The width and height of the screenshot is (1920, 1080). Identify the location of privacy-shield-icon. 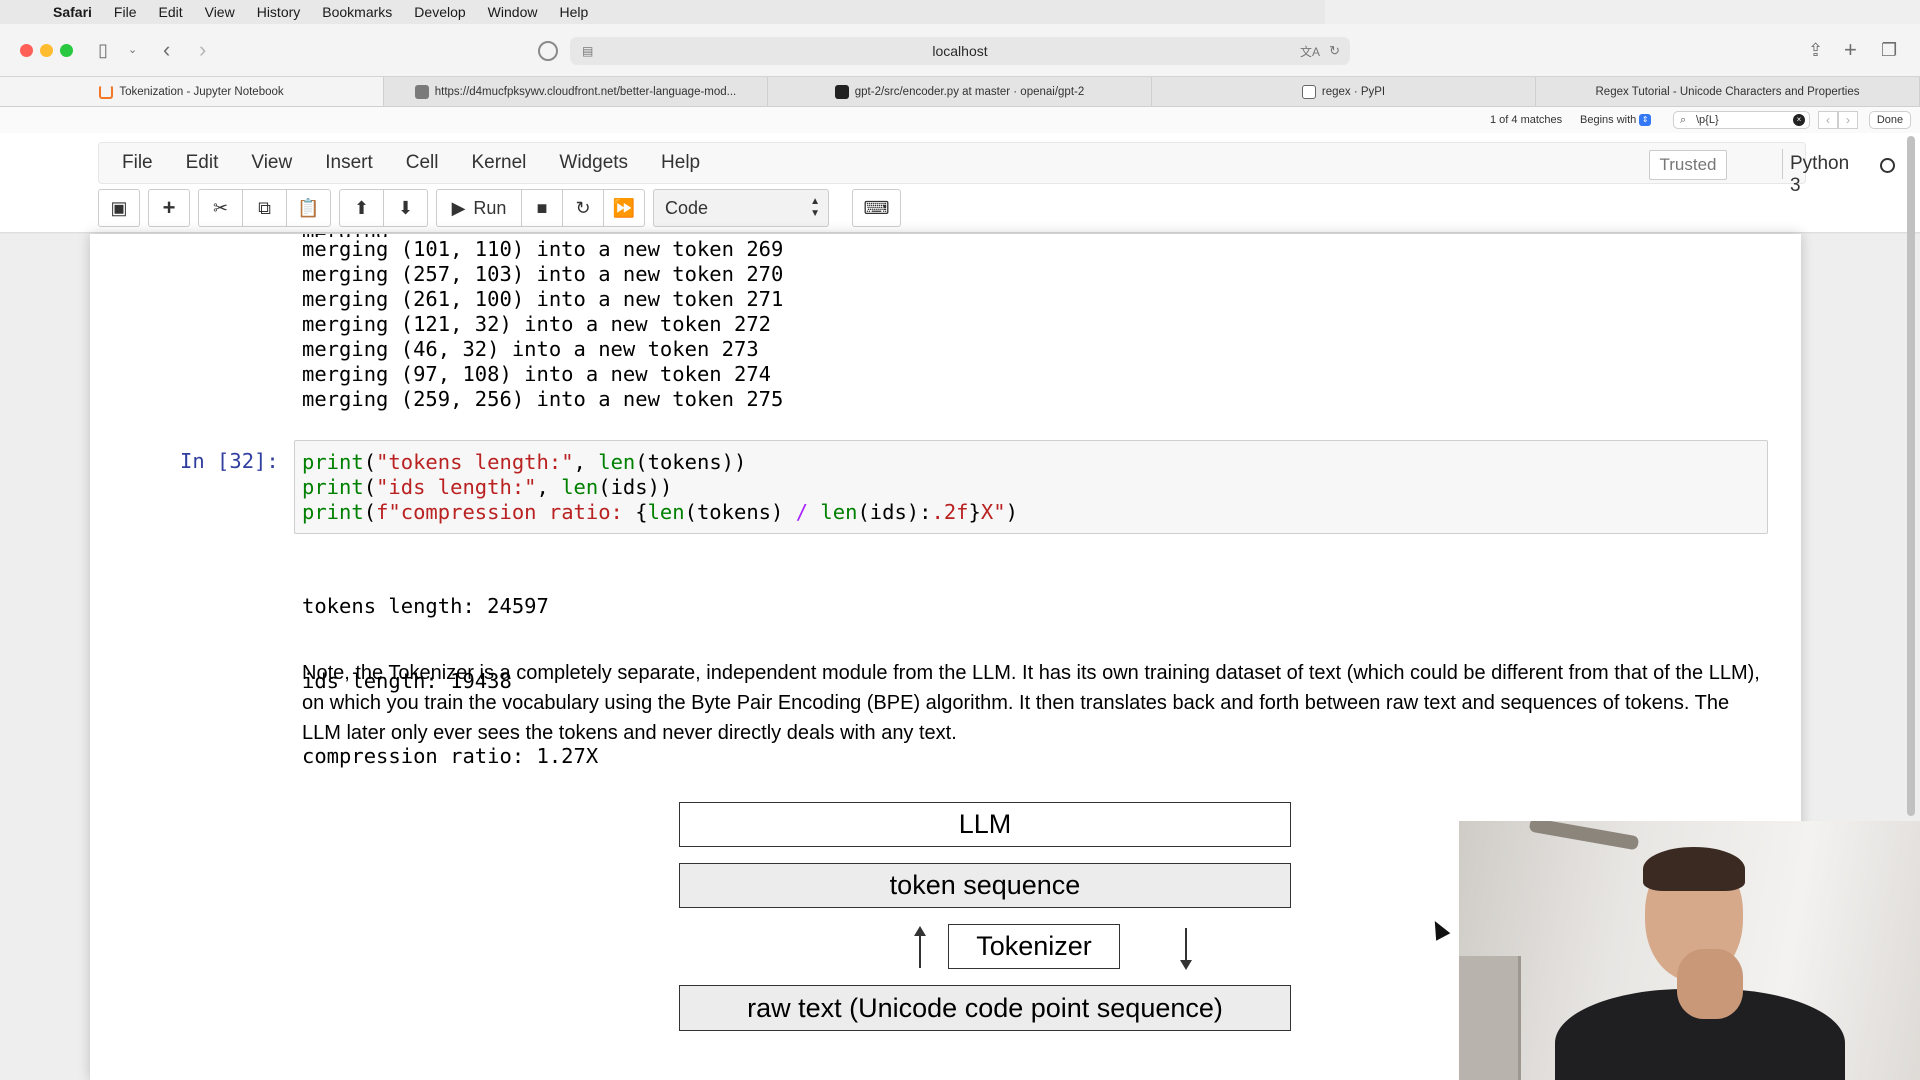
(548, 51).